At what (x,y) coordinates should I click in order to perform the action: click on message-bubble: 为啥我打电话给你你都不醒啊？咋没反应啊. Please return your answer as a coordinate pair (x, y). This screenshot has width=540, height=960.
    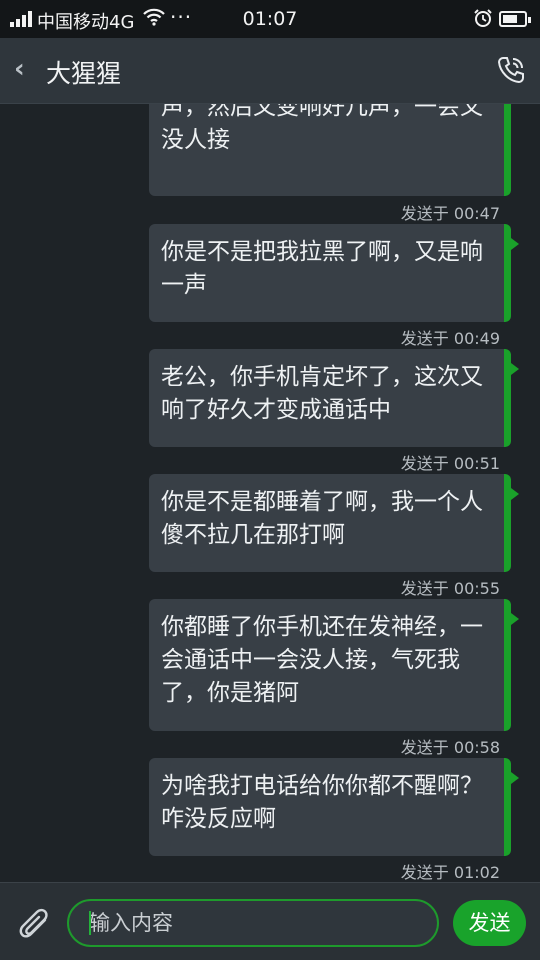
    Looking at the image, I should click on (334, 807).